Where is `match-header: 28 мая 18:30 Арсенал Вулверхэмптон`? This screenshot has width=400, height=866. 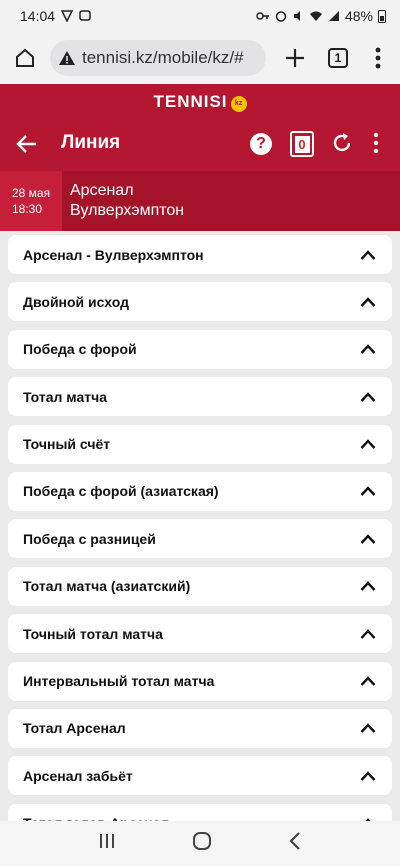 match-header: 28 мая 18:30 Арсенал Вулверхэмптон is located at coordinates (200, 201).